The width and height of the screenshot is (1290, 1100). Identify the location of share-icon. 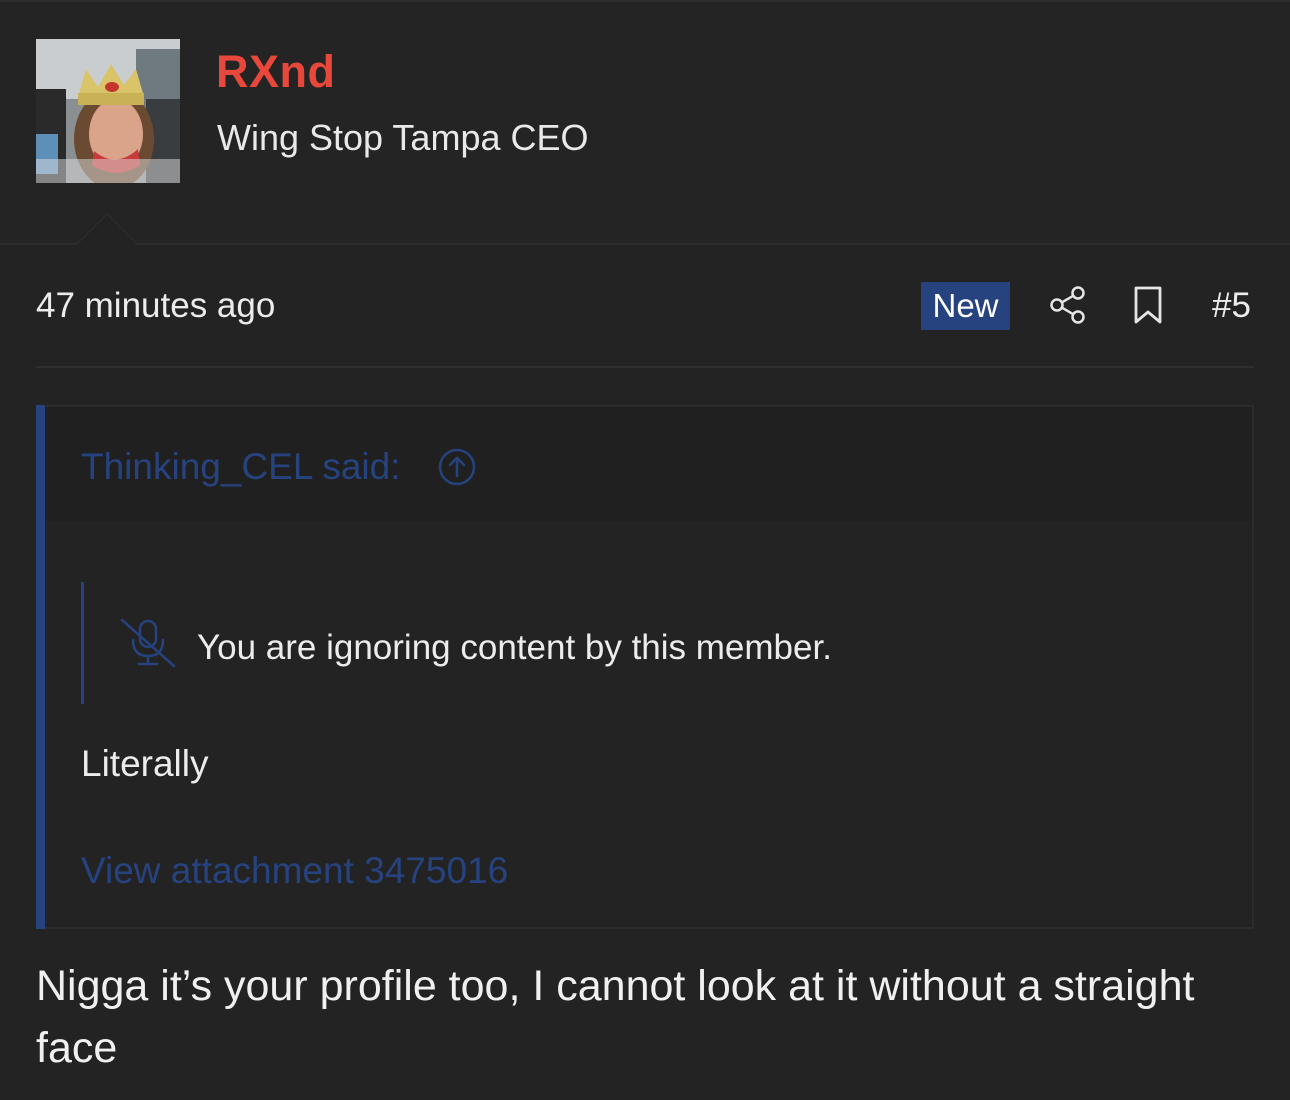
(1068, 305).